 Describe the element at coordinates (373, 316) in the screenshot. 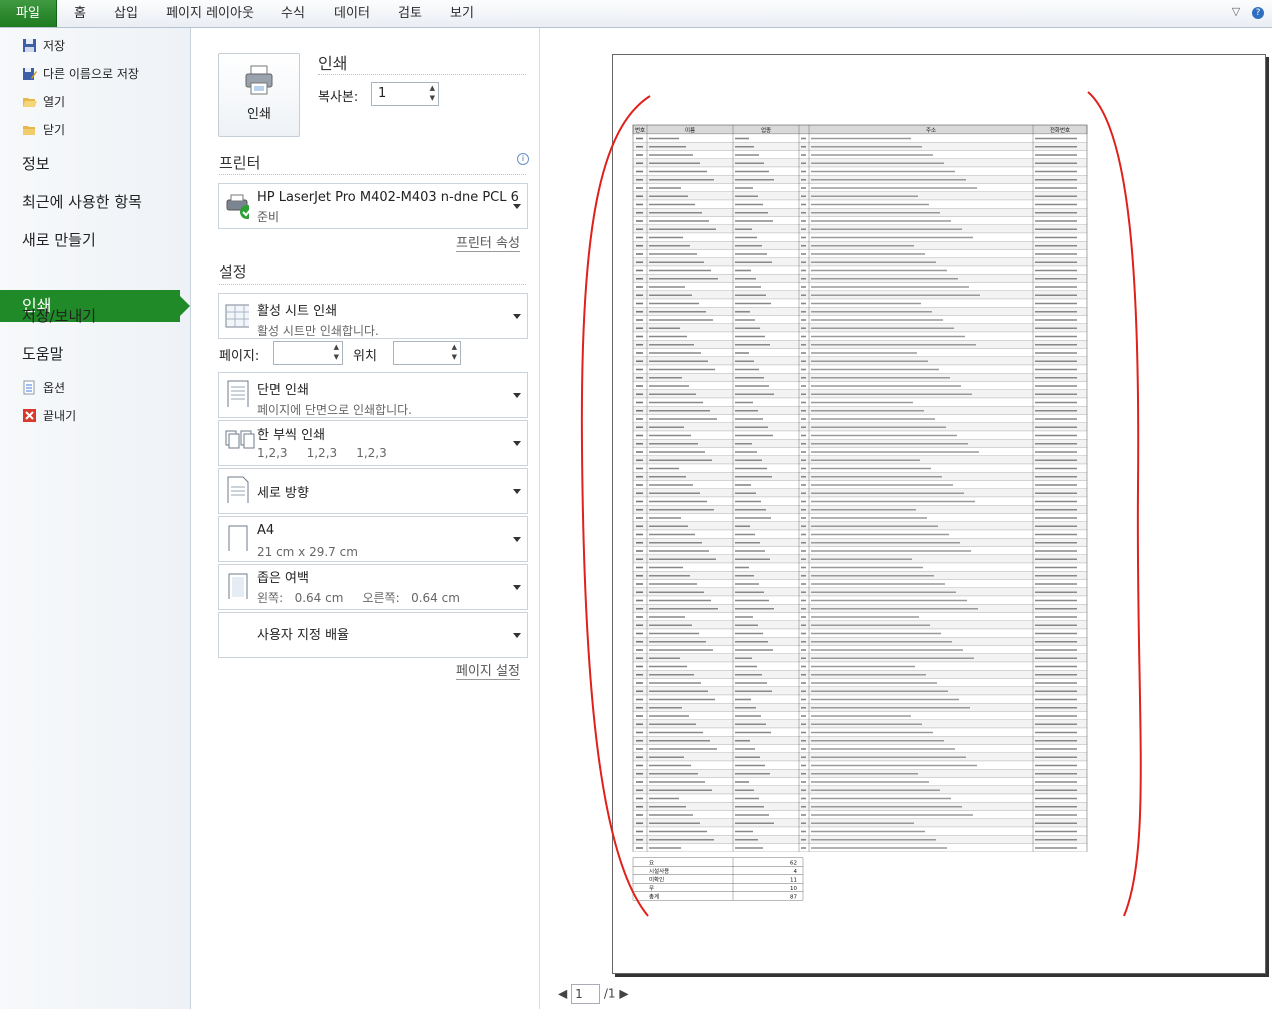

I see `print-what-dropdown: 활성 시트 인쇄 활성 시트만 인쇄합니다.` at that location.